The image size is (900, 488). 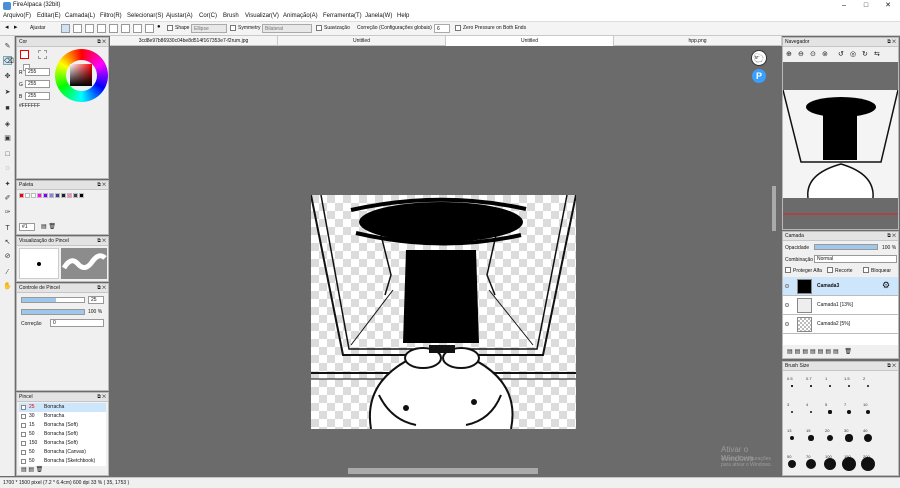 What do you see at coordinates (113, 28) in the screenshot?
I see `brush-mode-5-button` at bounding box center [113, 28].